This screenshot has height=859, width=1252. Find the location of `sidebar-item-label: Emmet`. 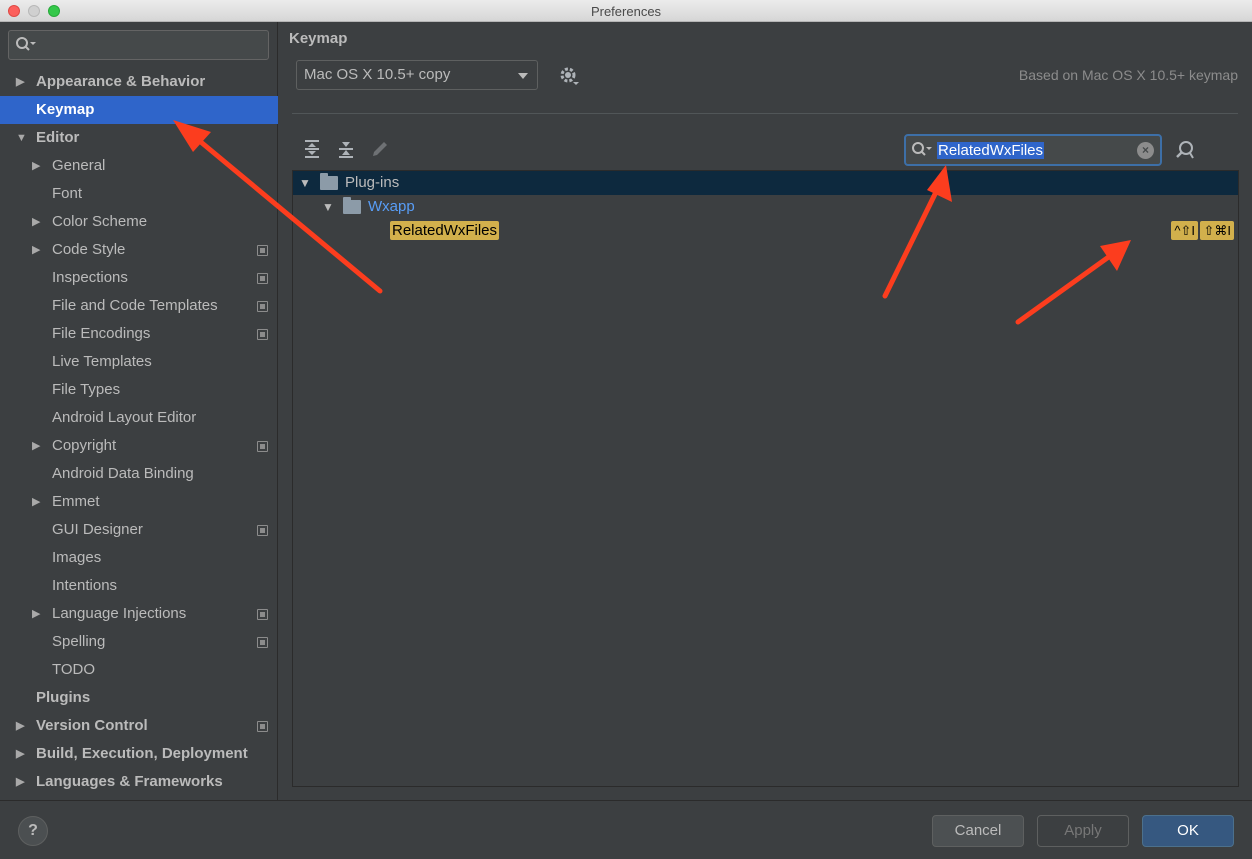

sidebar-item-label: Emmet is located at coordinates (76, 501).